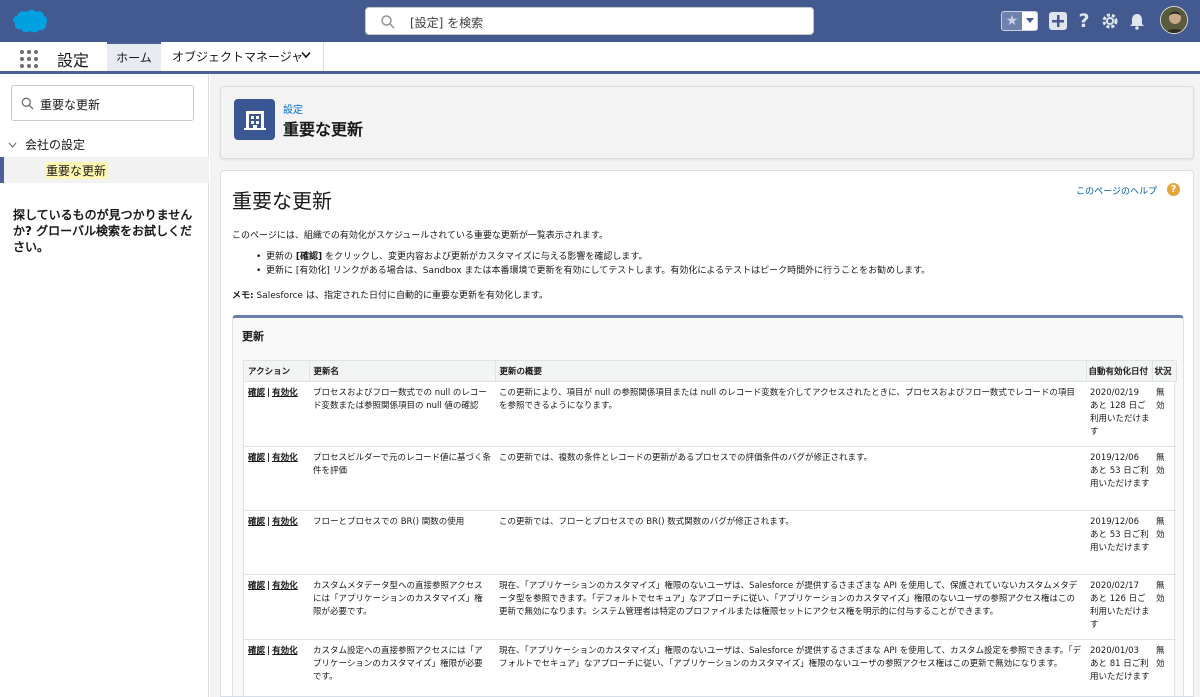 The width and height of the screenshot is (1200, 697). I want to click on favorites-dropdown, so click(1029, 21).